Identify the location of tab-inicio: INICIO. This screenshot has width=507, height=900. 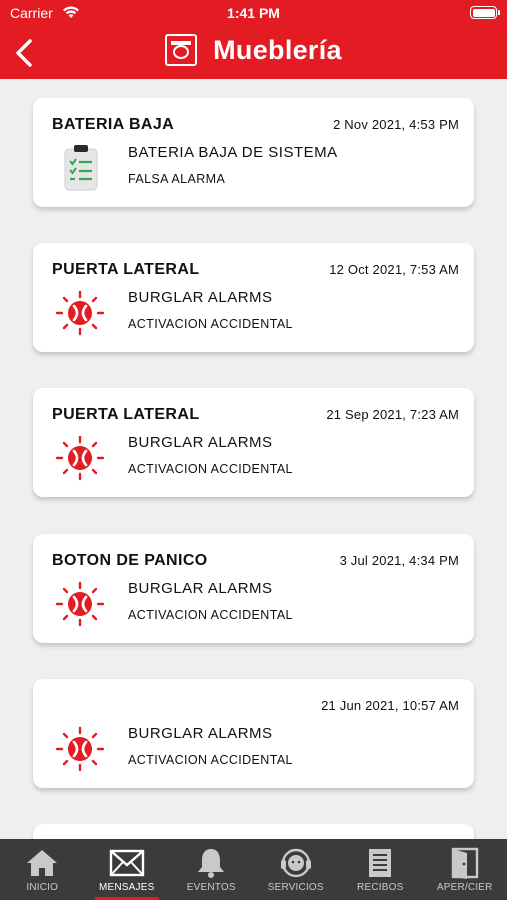
(42, 869).